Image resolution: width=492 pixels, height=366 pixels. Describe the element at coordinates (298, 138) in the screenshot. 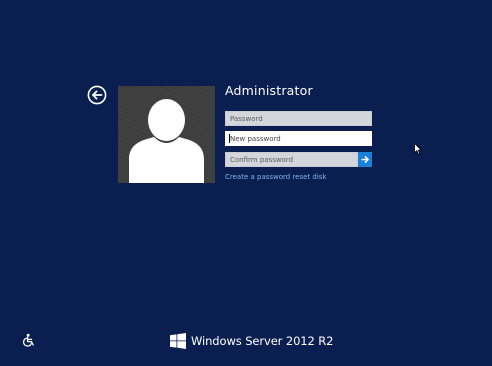

I see `new-password-field` at that location.